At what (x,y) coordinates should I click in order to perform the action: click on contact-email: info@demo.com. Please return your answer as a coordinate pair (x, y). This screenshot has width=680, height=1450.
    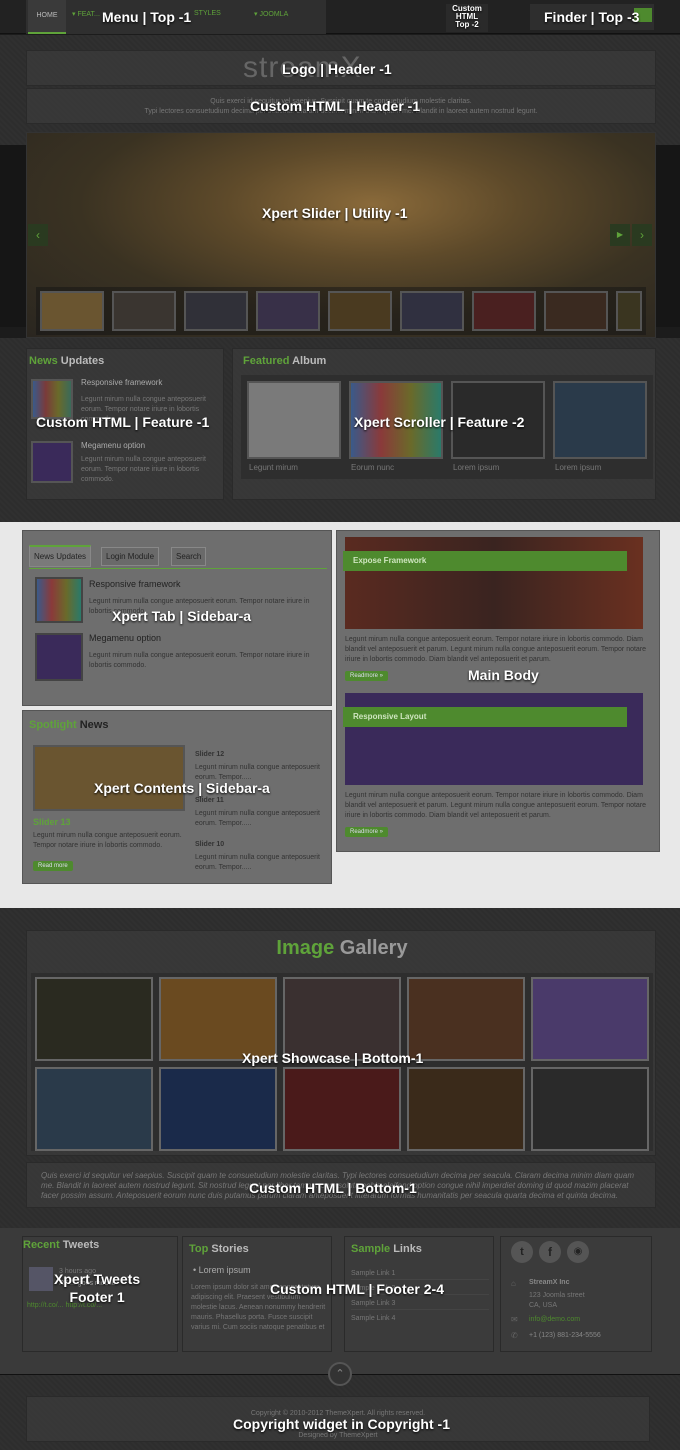
    Looking at the image, I should click on (554, 1320).